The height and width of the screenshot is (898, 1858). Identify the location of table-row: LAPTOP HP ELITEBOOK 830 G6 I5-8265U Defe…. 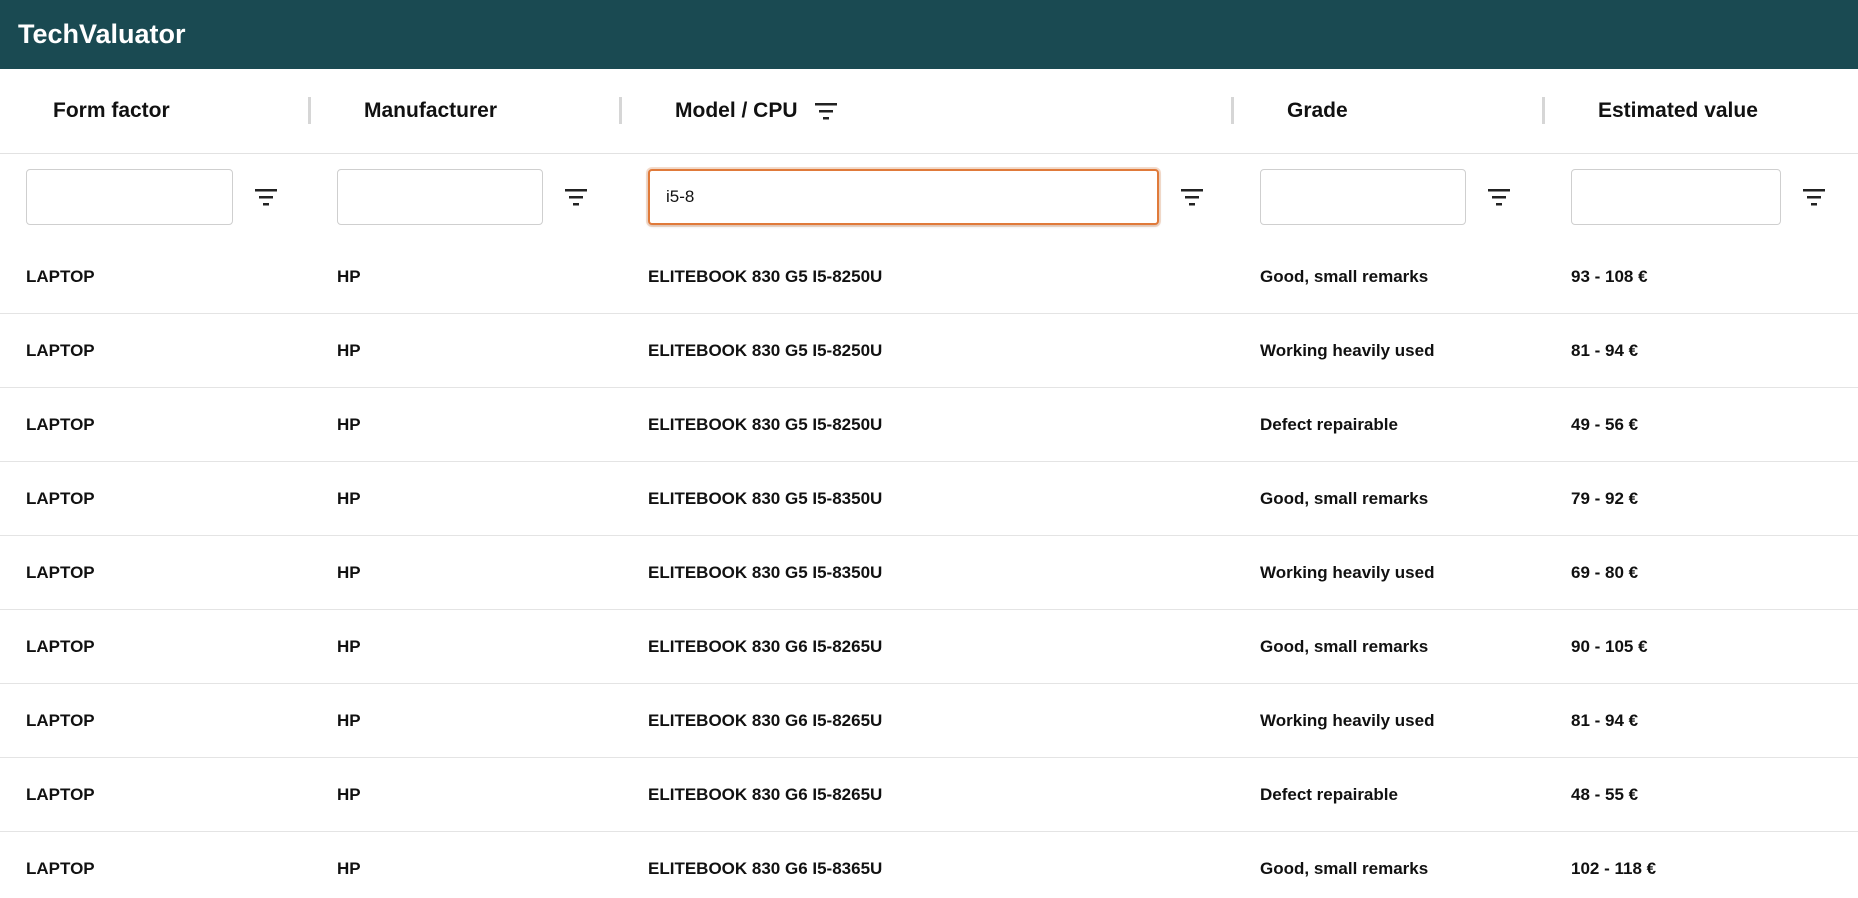
(929, 795).